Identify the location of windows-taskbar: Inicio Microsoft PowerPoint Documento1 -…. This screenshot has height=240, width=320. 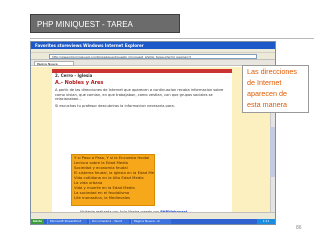
(153, 221).